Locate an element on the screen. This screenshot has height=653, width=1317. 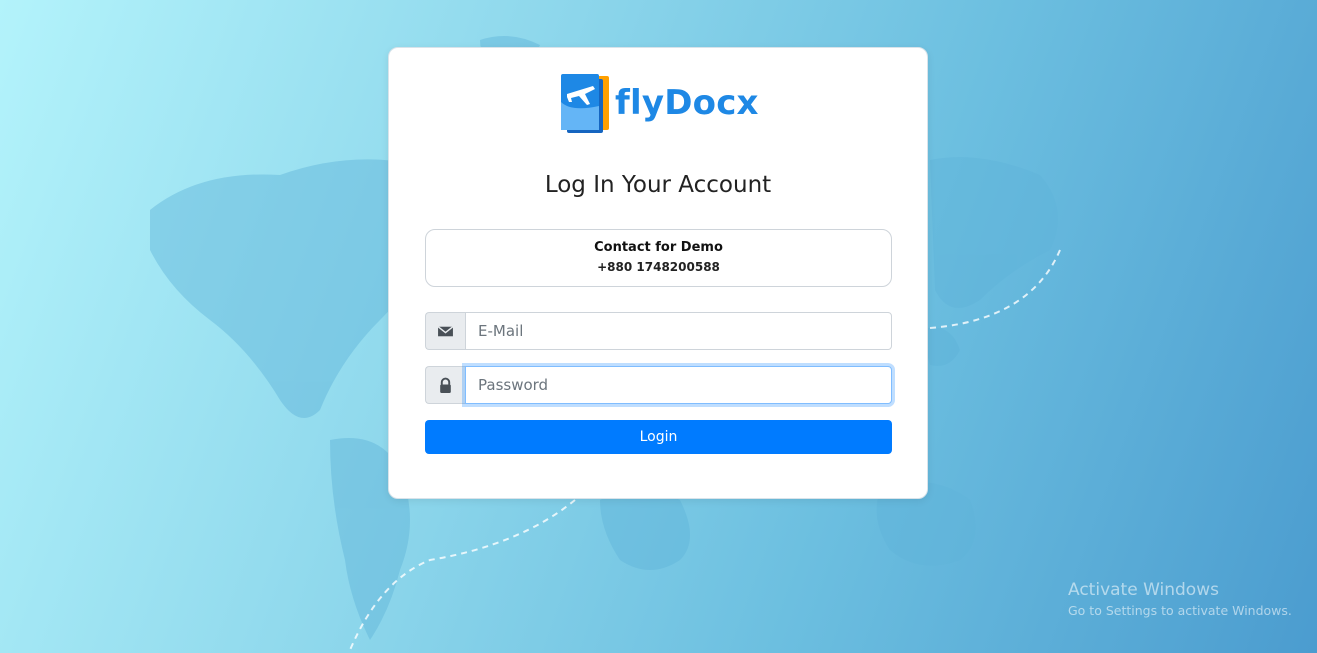
lock-icon is located at coordinates (445, 385).